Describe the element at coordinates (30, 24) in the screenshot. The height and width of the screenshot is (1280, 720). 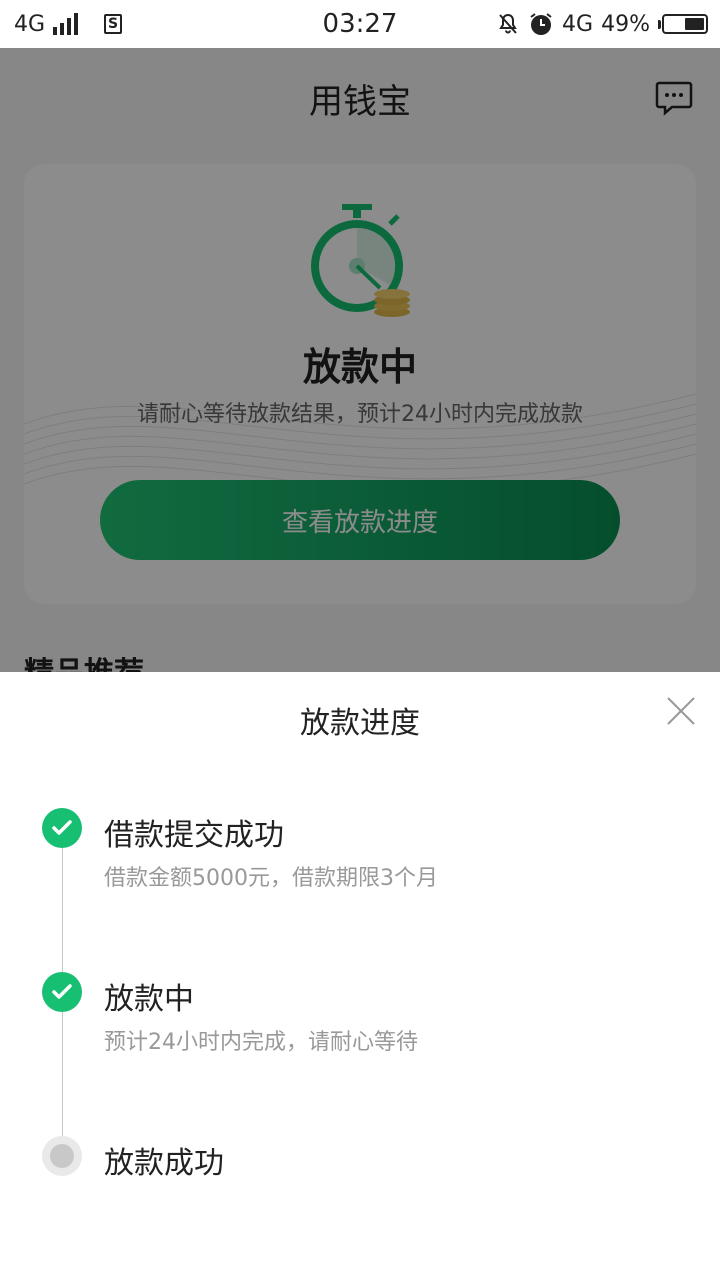
I see `network-label: 4G` at that location.